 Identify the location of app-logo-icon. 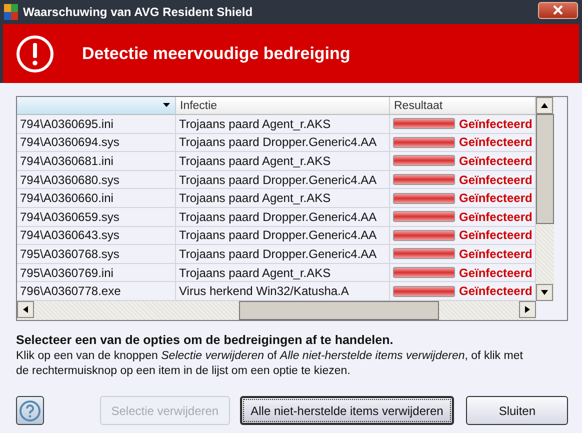
(11, 12).